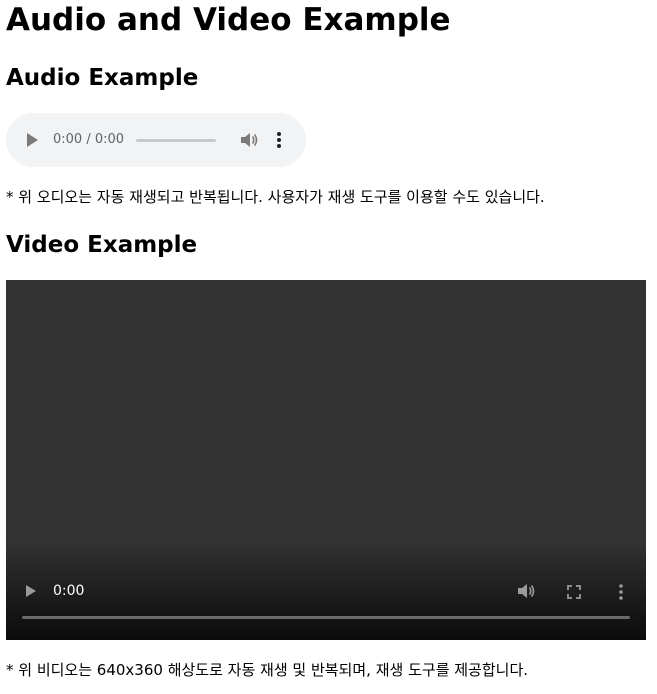 The height and width of the screenshot is (694, 657). Describe the element at coordinates (69, 591) in the screenshot. I see `video-time-display: 0:00` at that location.